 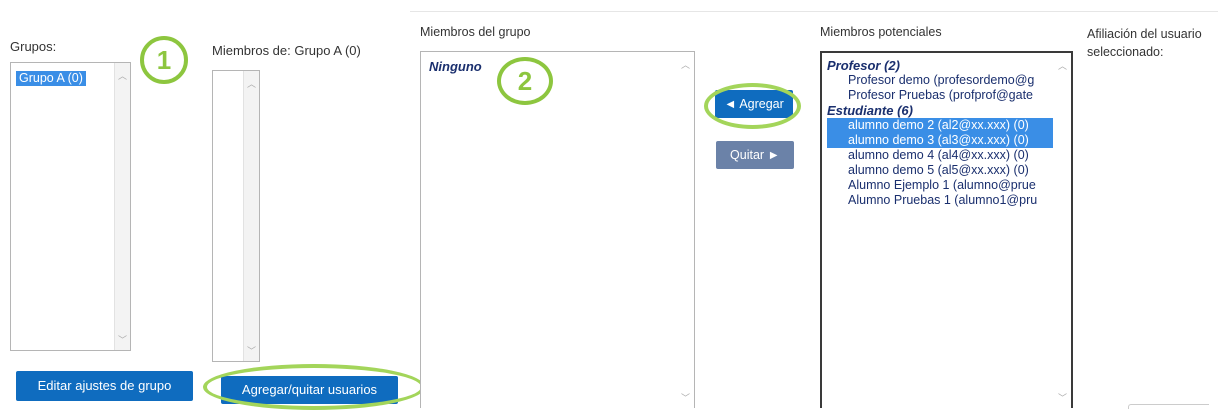 What do you see at coordinates (1168, 406) in the screenshot?
I see `affiliation-box-edge` at bounding box center [1168, 406].